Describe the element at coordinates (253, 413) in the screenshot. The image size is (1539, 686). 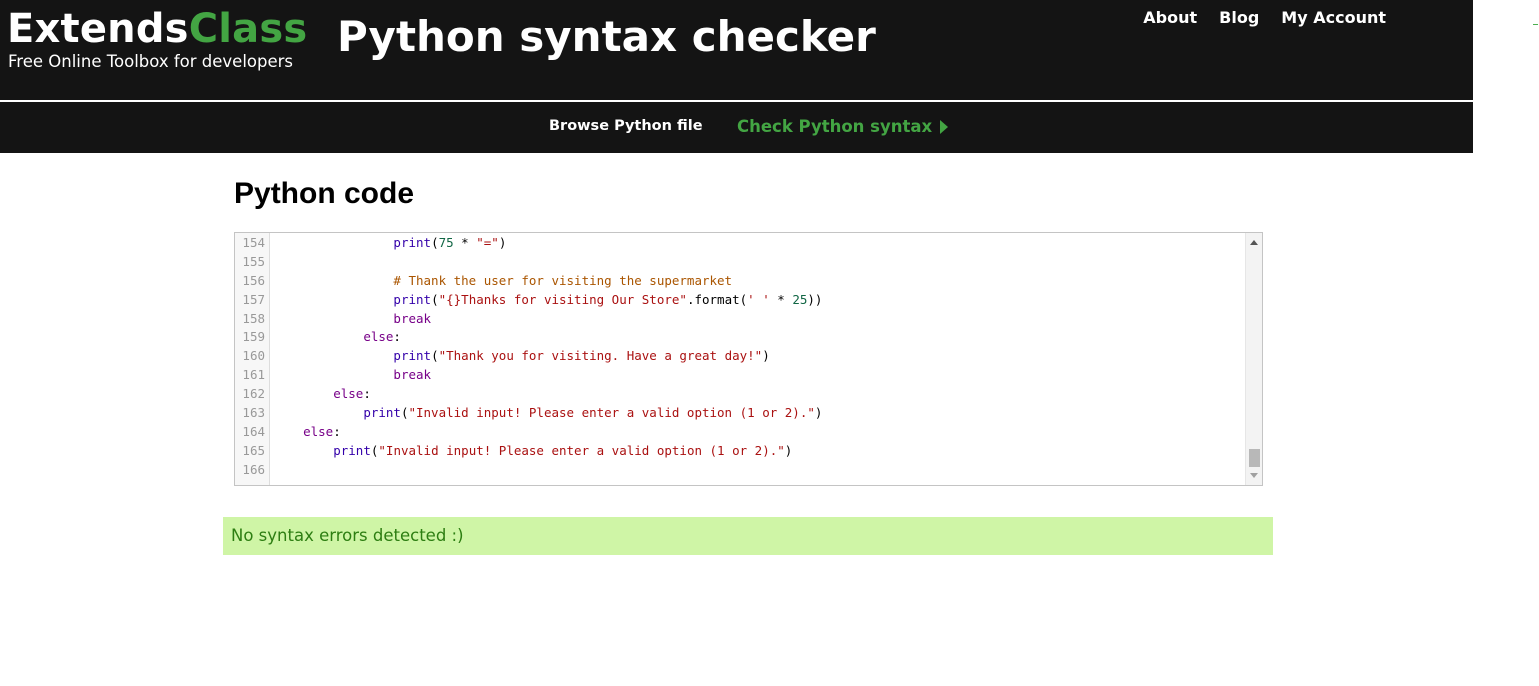
I see `line-number: 163` at that location.